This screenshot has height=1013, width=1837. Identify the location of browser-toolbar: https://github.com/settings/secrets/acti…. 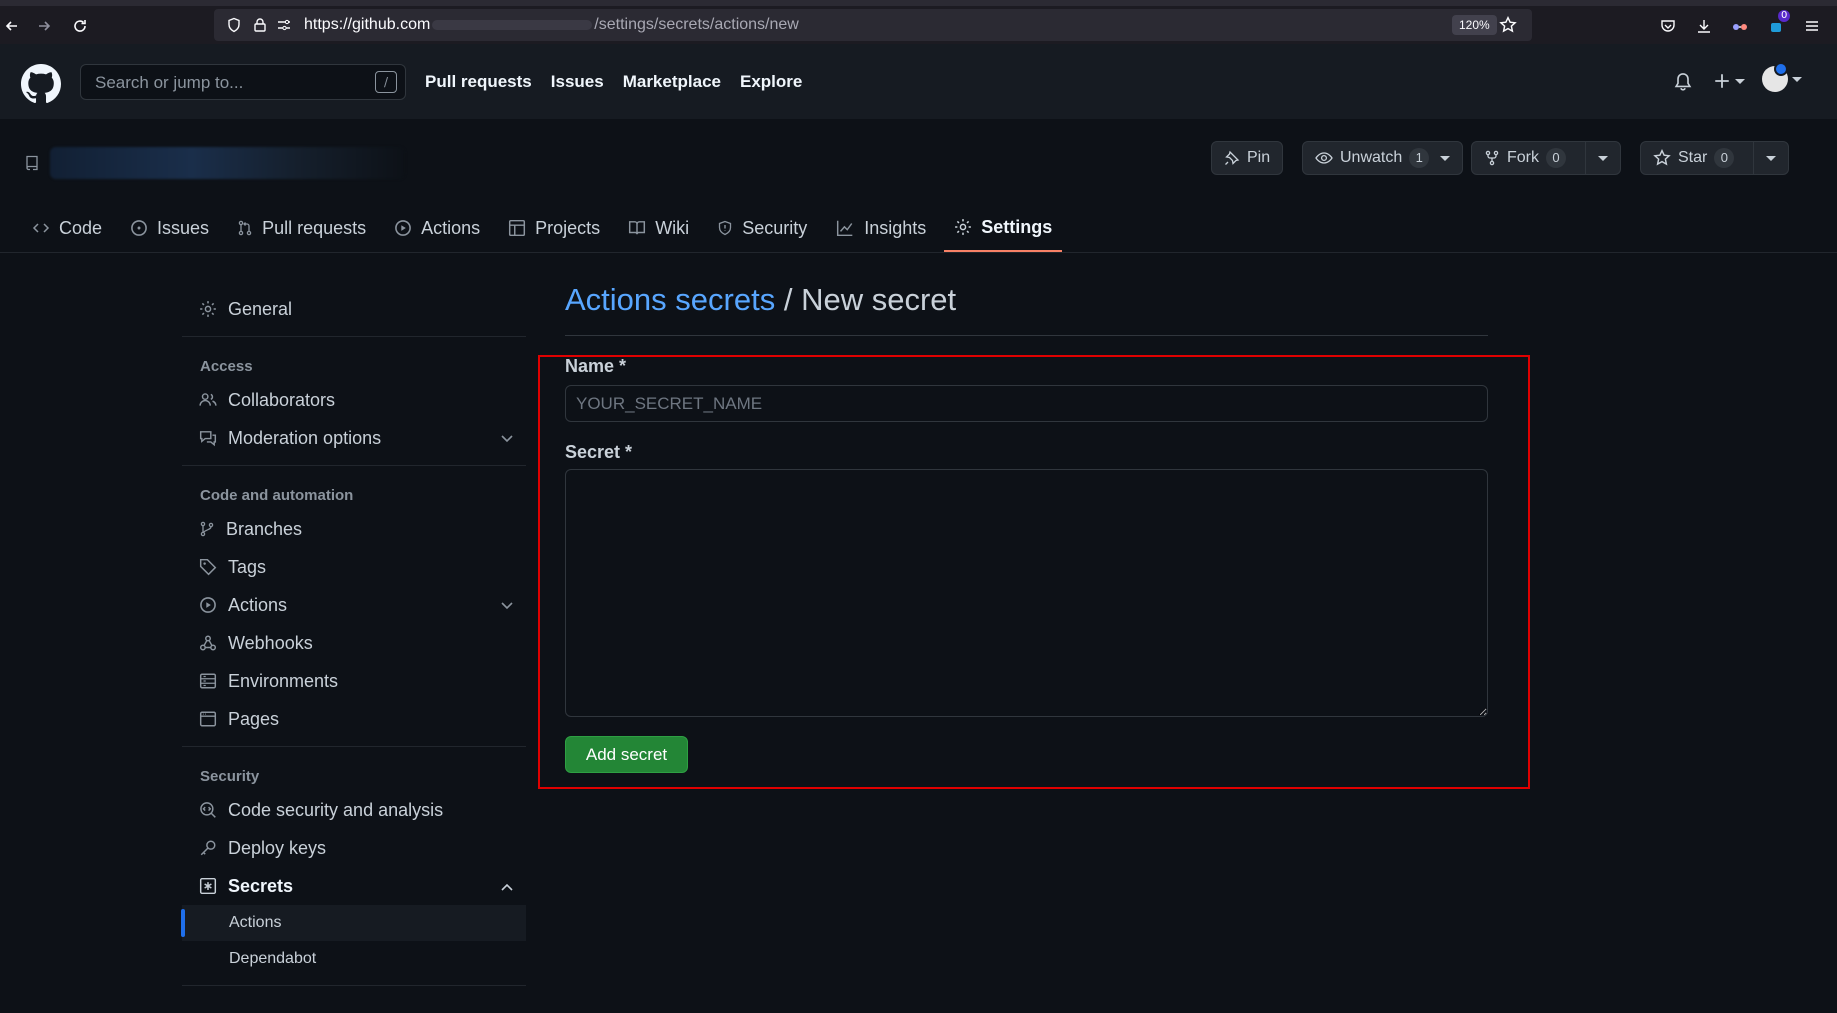
(918, 22).